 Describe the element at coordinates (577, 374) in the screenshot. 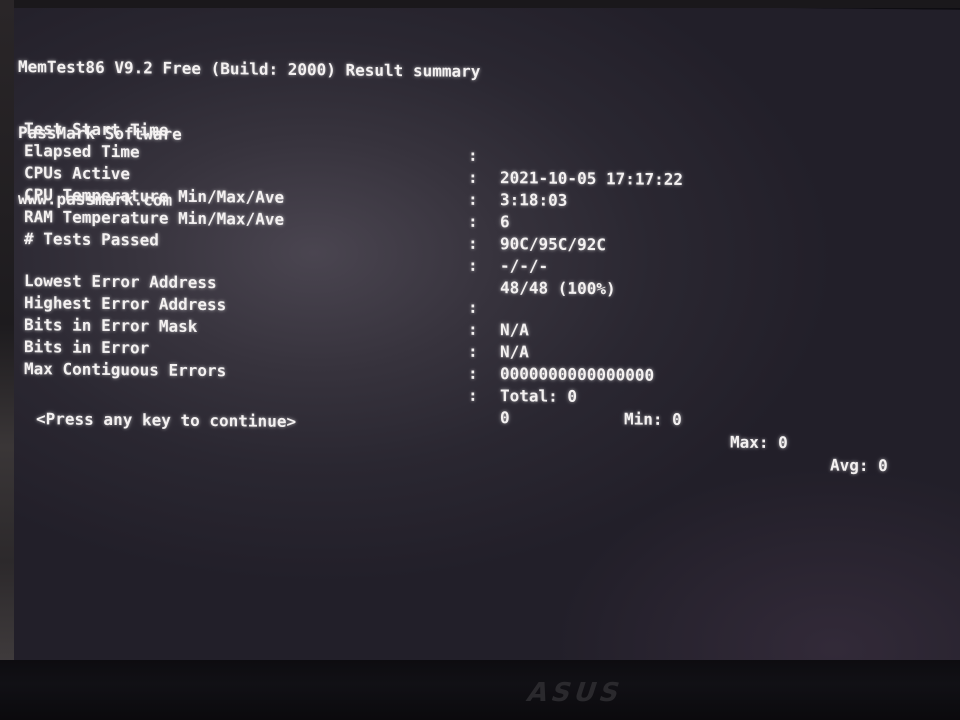

I see `row-value: 0000000000000000` at that location.